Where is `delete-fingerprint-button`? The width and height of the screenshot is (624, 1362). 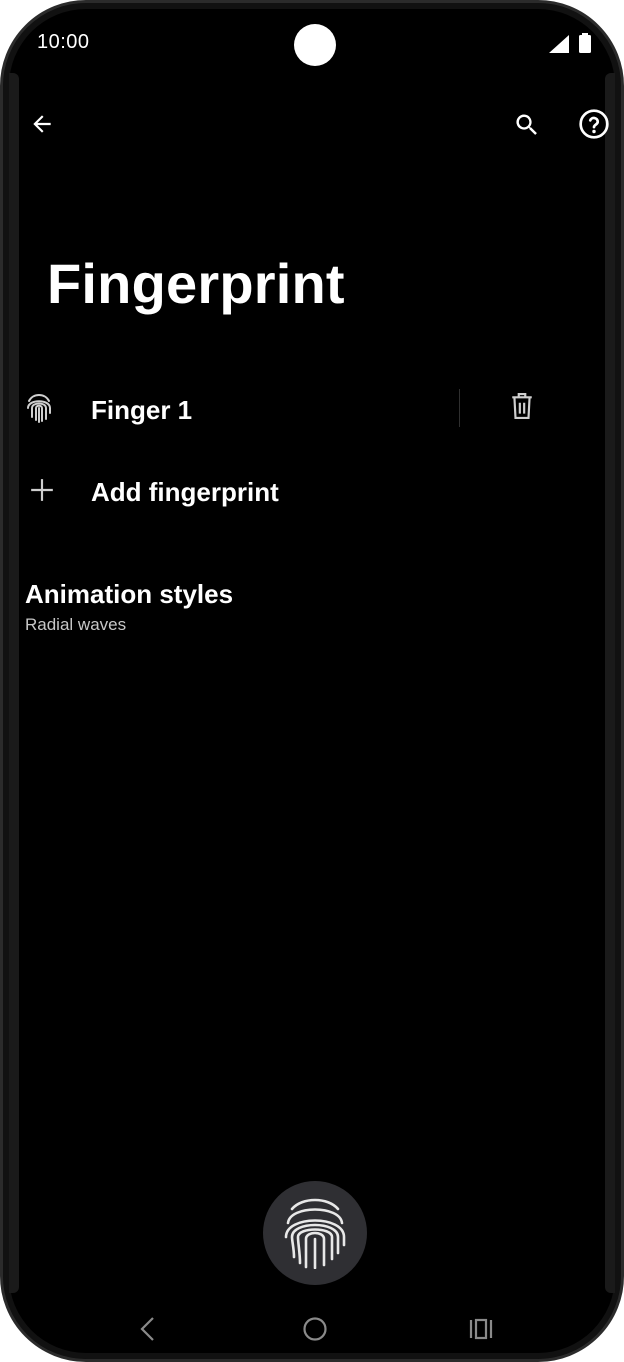 delete-fingerprint-button is located at coordinates (522, 408).